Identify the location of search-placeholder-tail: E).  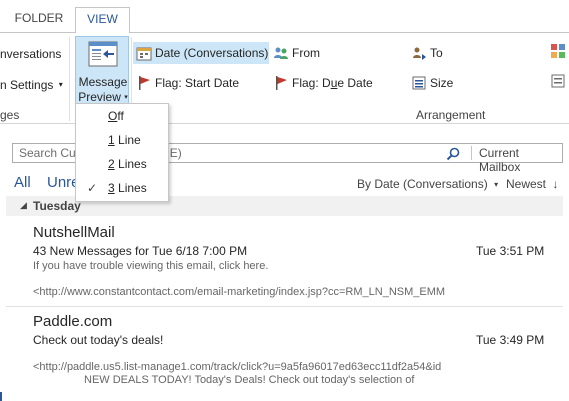
(175, 153).